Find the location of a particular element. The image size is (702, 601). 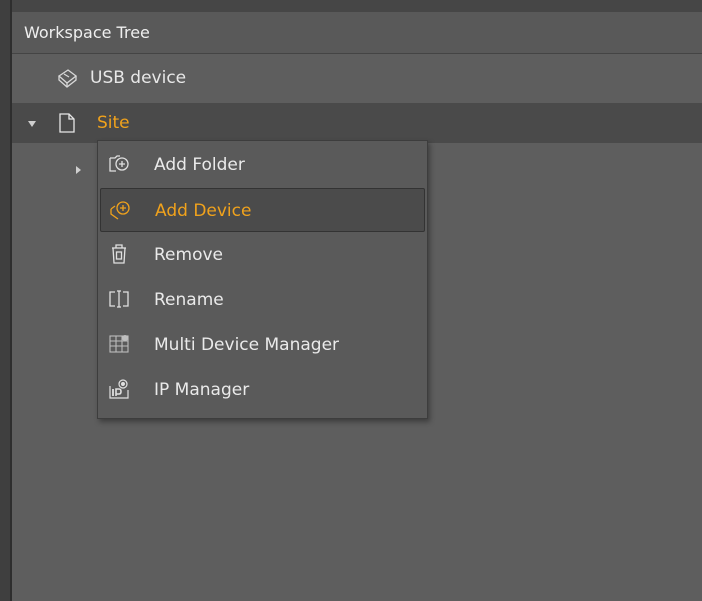

menu-item-rename: Rename is located at coordinates (262, 300).